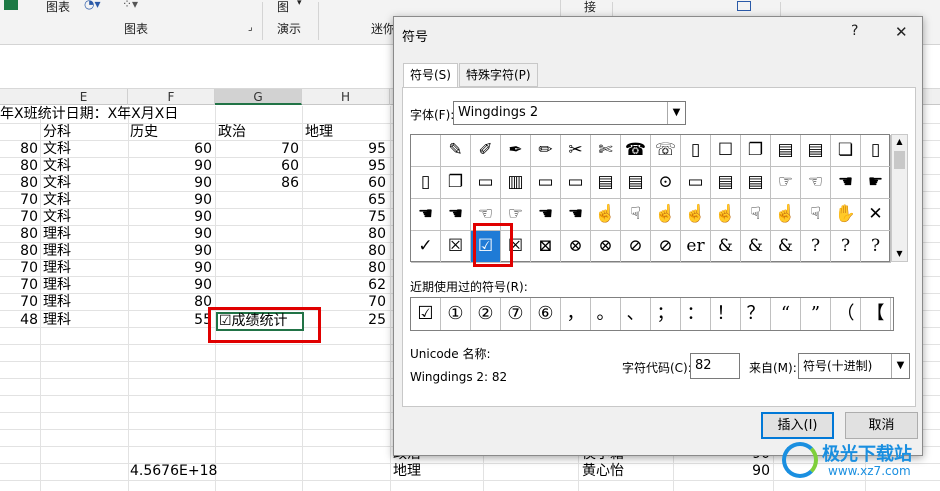  What do you see at coordinates (250, 27) in the screenshot?
I see `dialog-launcher-icon: ⌟` at bounding box center [250, 27].